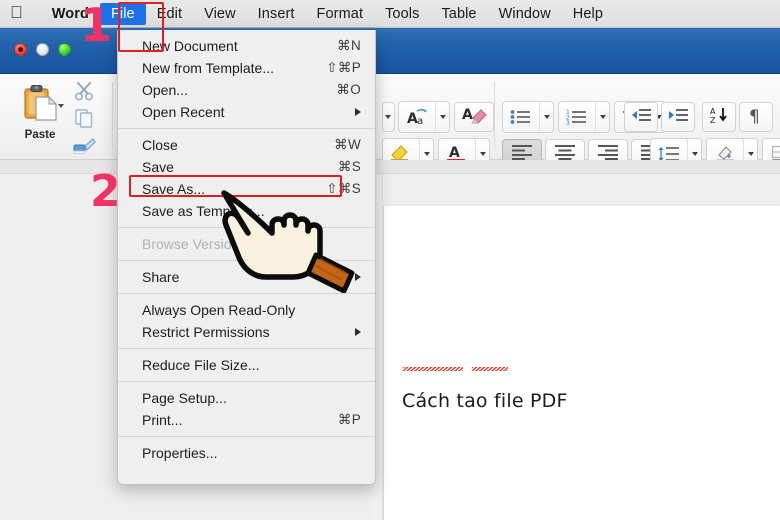 This screenshot has height=520, width=780. I want to click on menu-option-print: Print... ⌘P, so click(246, 420).